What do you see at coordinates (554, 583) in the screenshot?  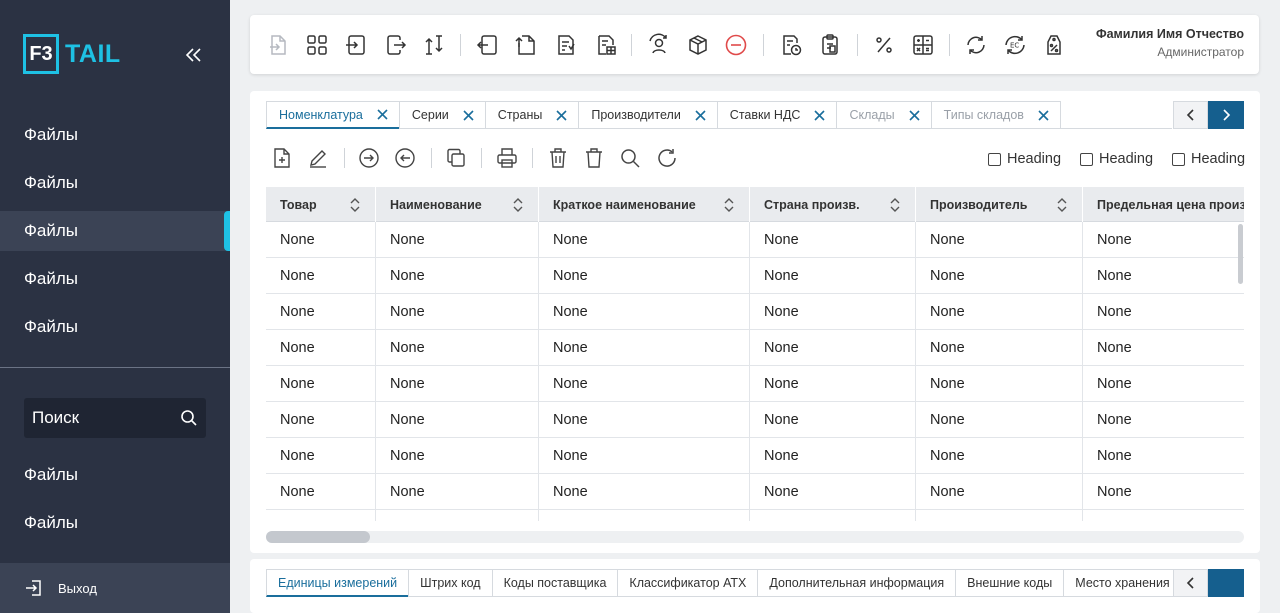 I see `tab-supplier-codes: Коды поставщика` at bounding box center [554, 583].